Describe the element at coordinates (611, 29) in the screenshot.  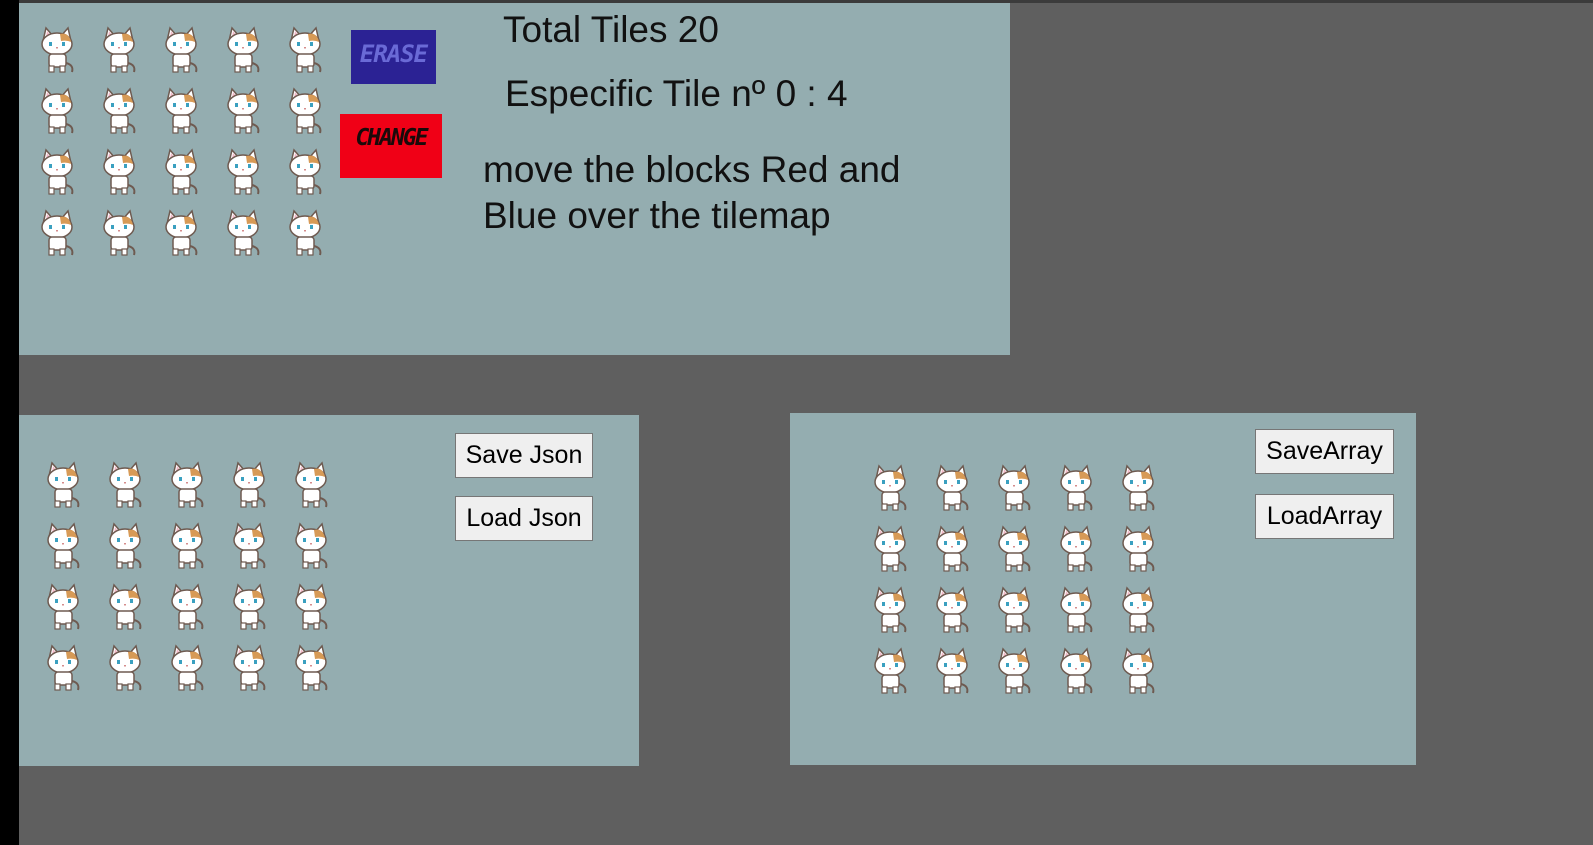
I see `total-tiles-text: Total Tiles 20` at that location.